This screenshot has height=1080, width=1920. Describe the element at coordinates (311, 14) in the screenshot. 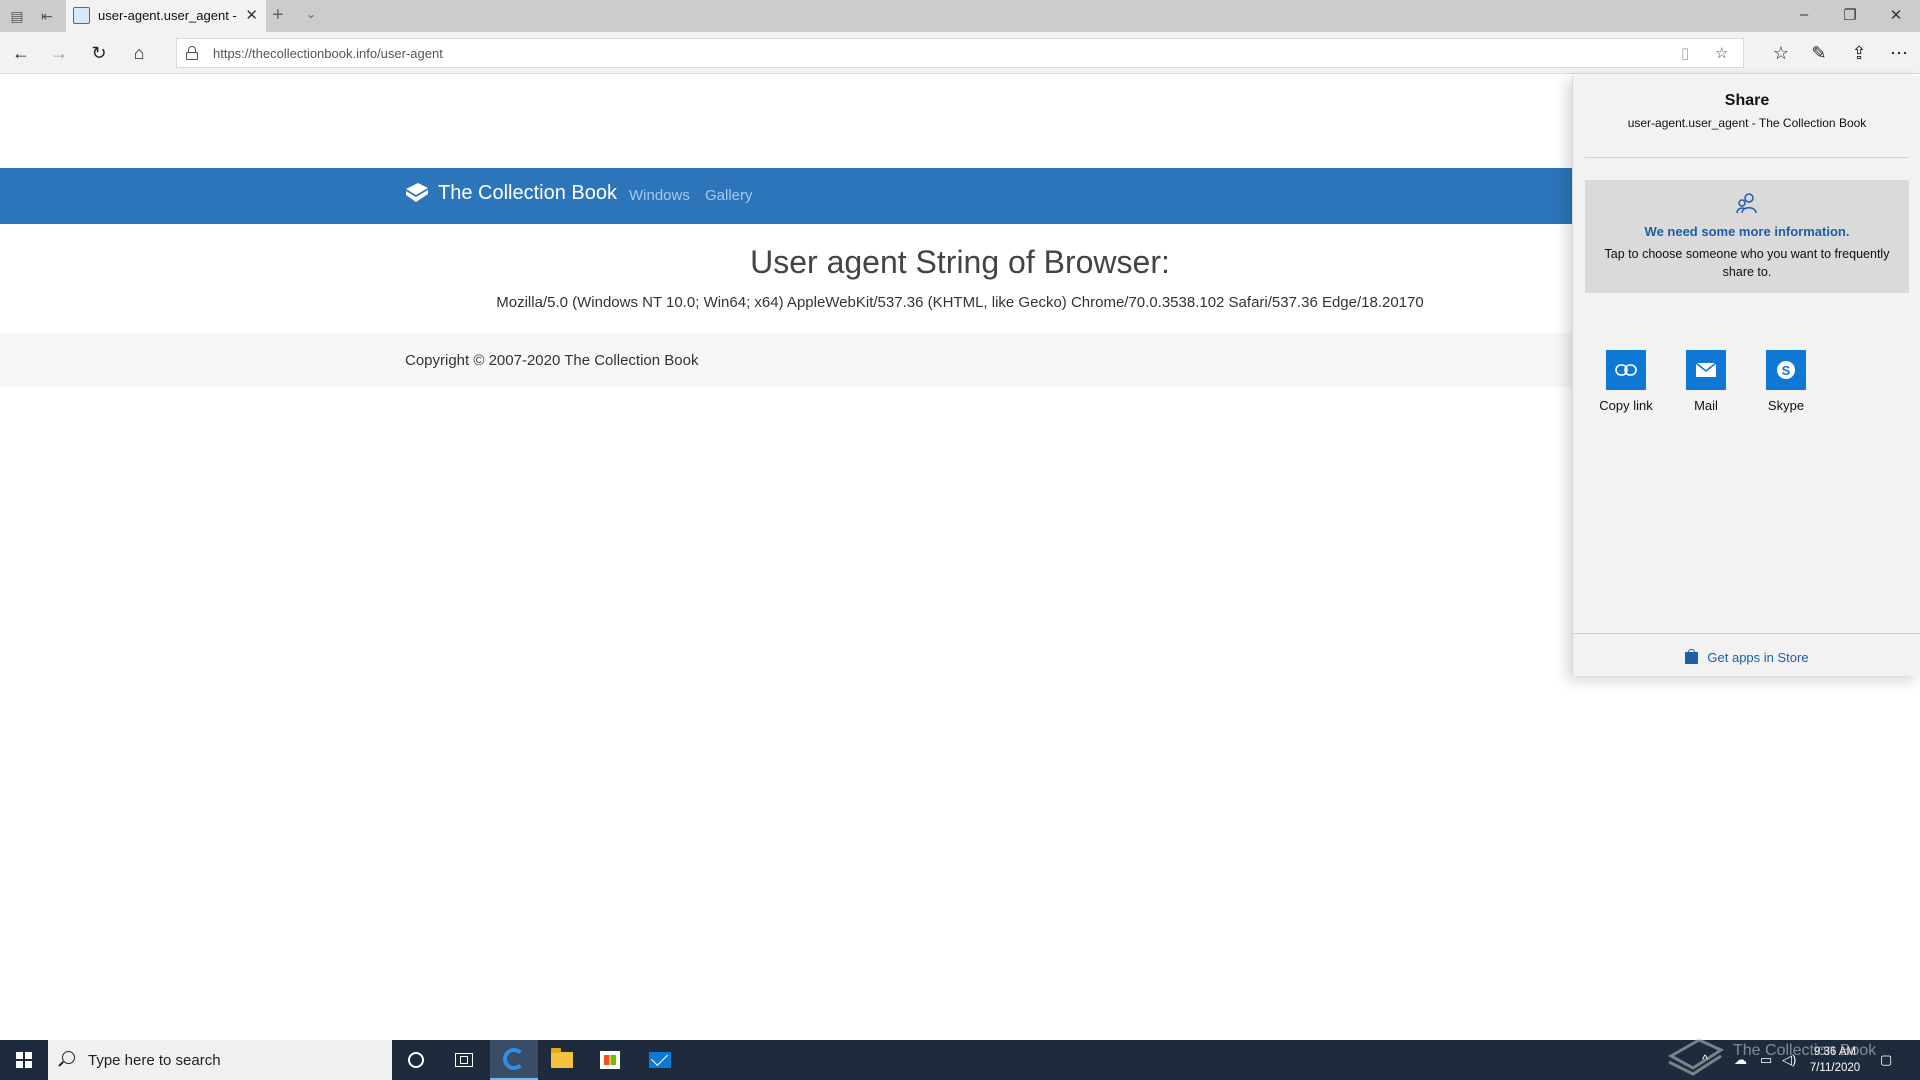

I see `chevron-down-icon: ⌄` at that location.